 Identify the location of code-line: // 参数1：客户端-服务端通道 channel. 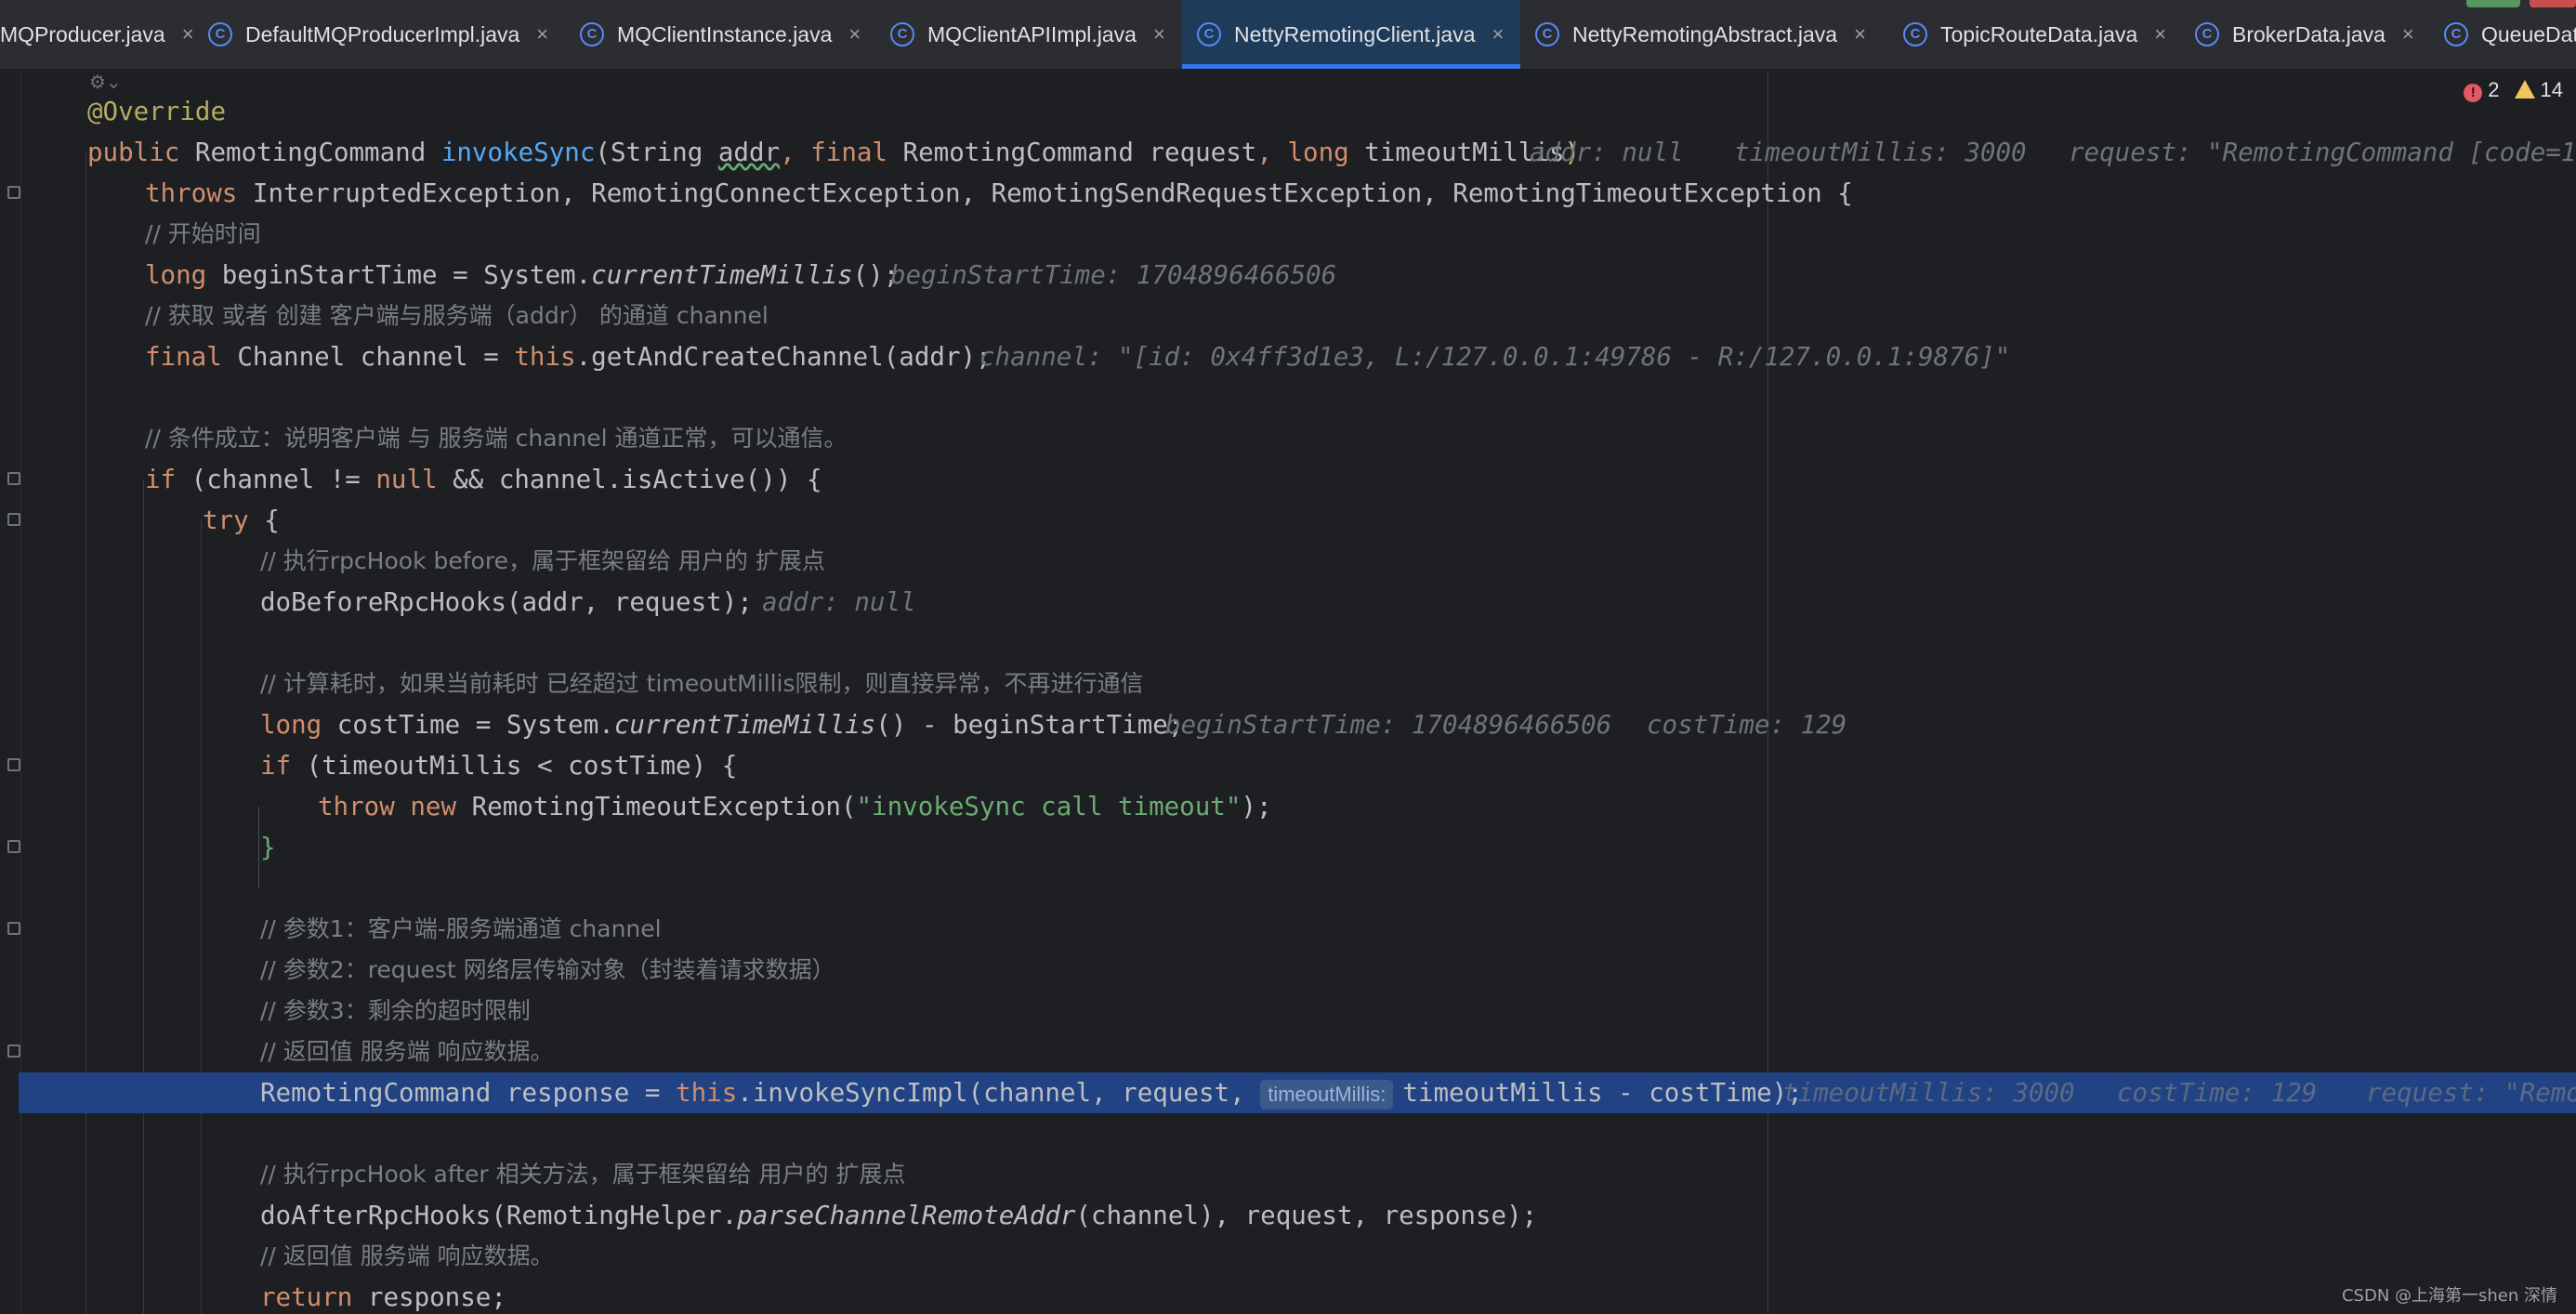
(1288, 929).